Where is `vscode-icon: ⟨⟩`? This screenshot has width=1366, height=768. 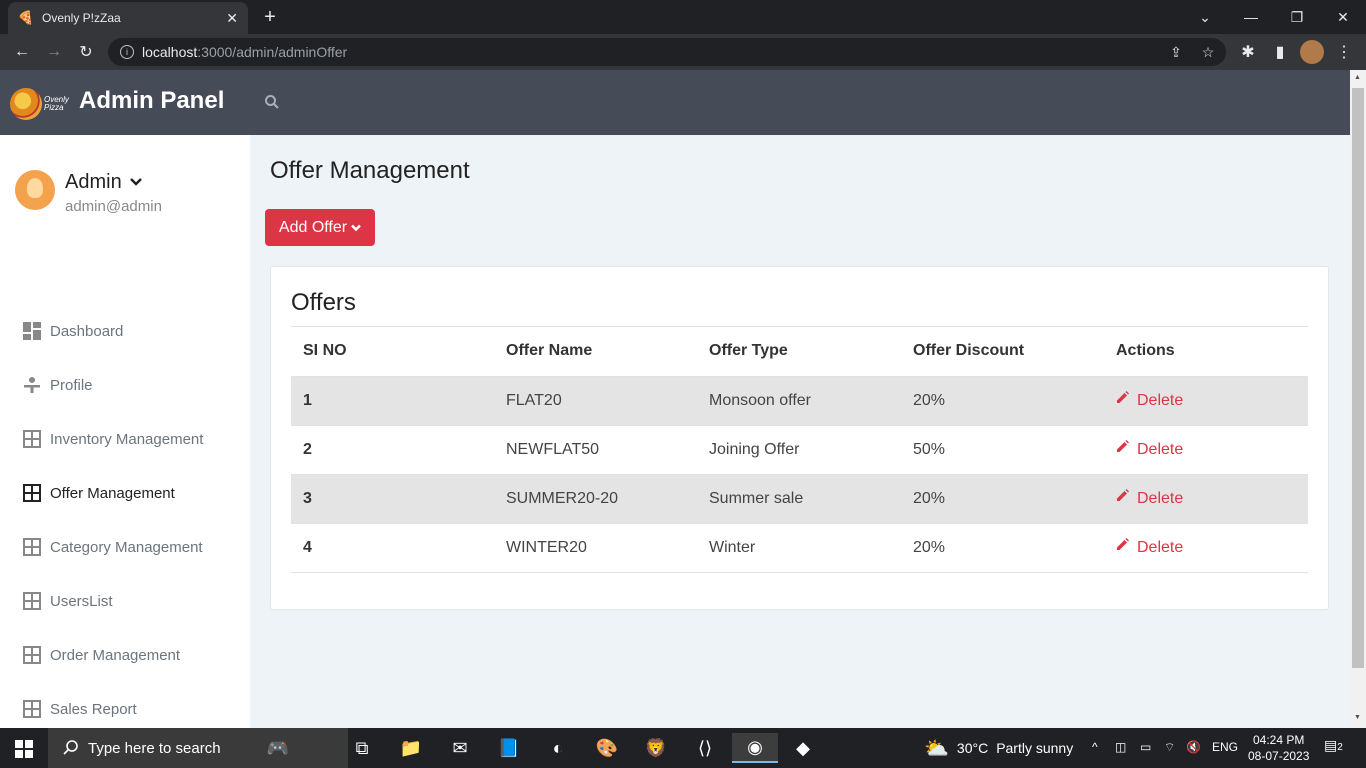
vscode-icon: ⟨⟩ is located at coordinates (705, 748).